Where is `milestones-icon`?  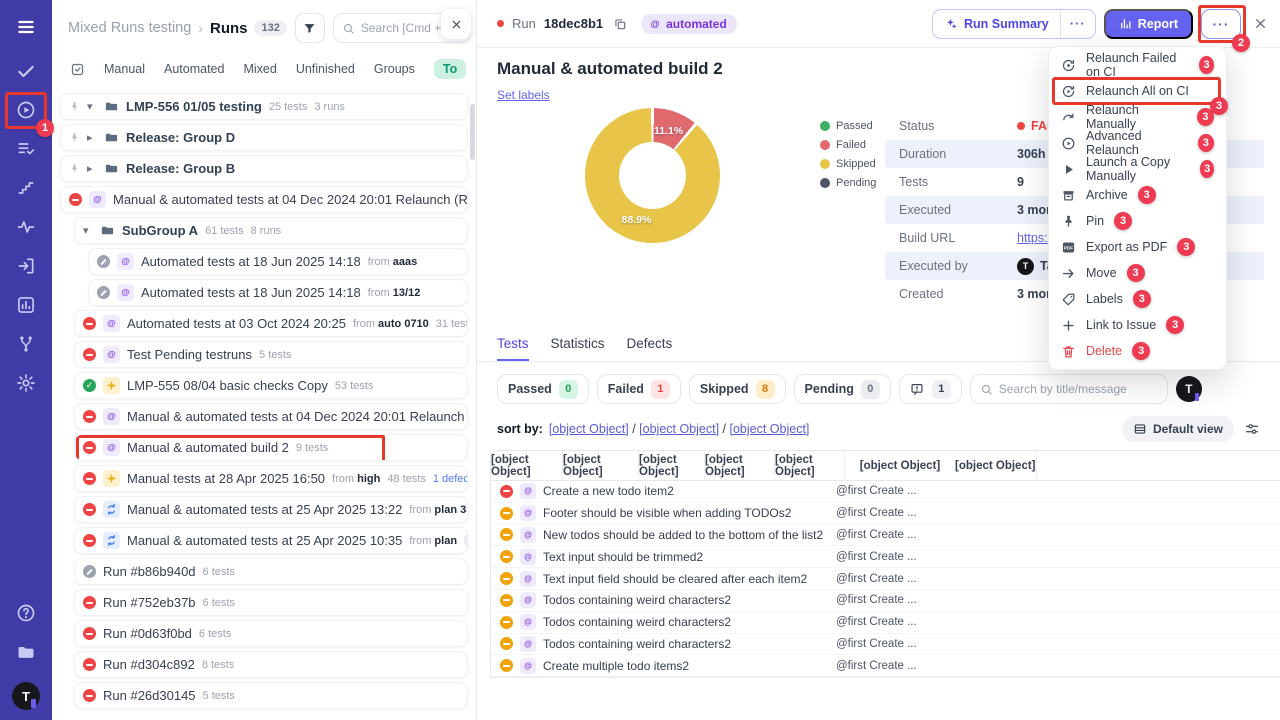
milestones-icon is located at coordinates (26, 188).